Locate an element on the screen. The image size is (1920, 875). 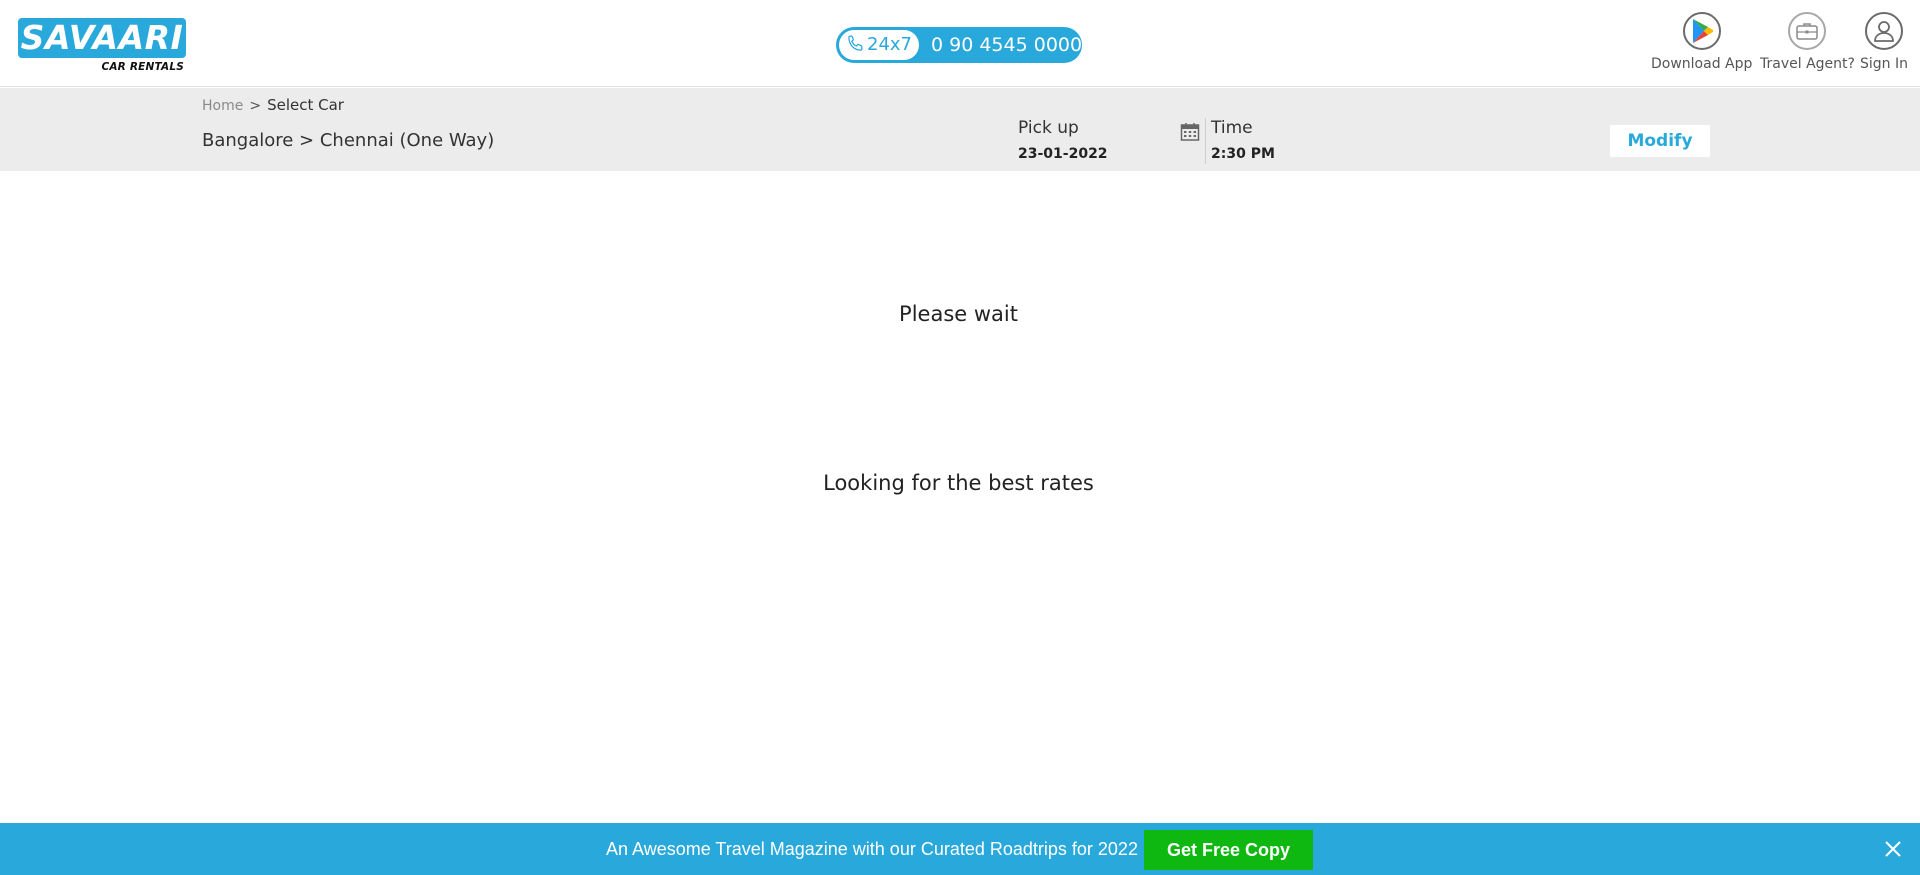
travel-agent-link: Travel Agent? is located at coordinates (1807, 42).